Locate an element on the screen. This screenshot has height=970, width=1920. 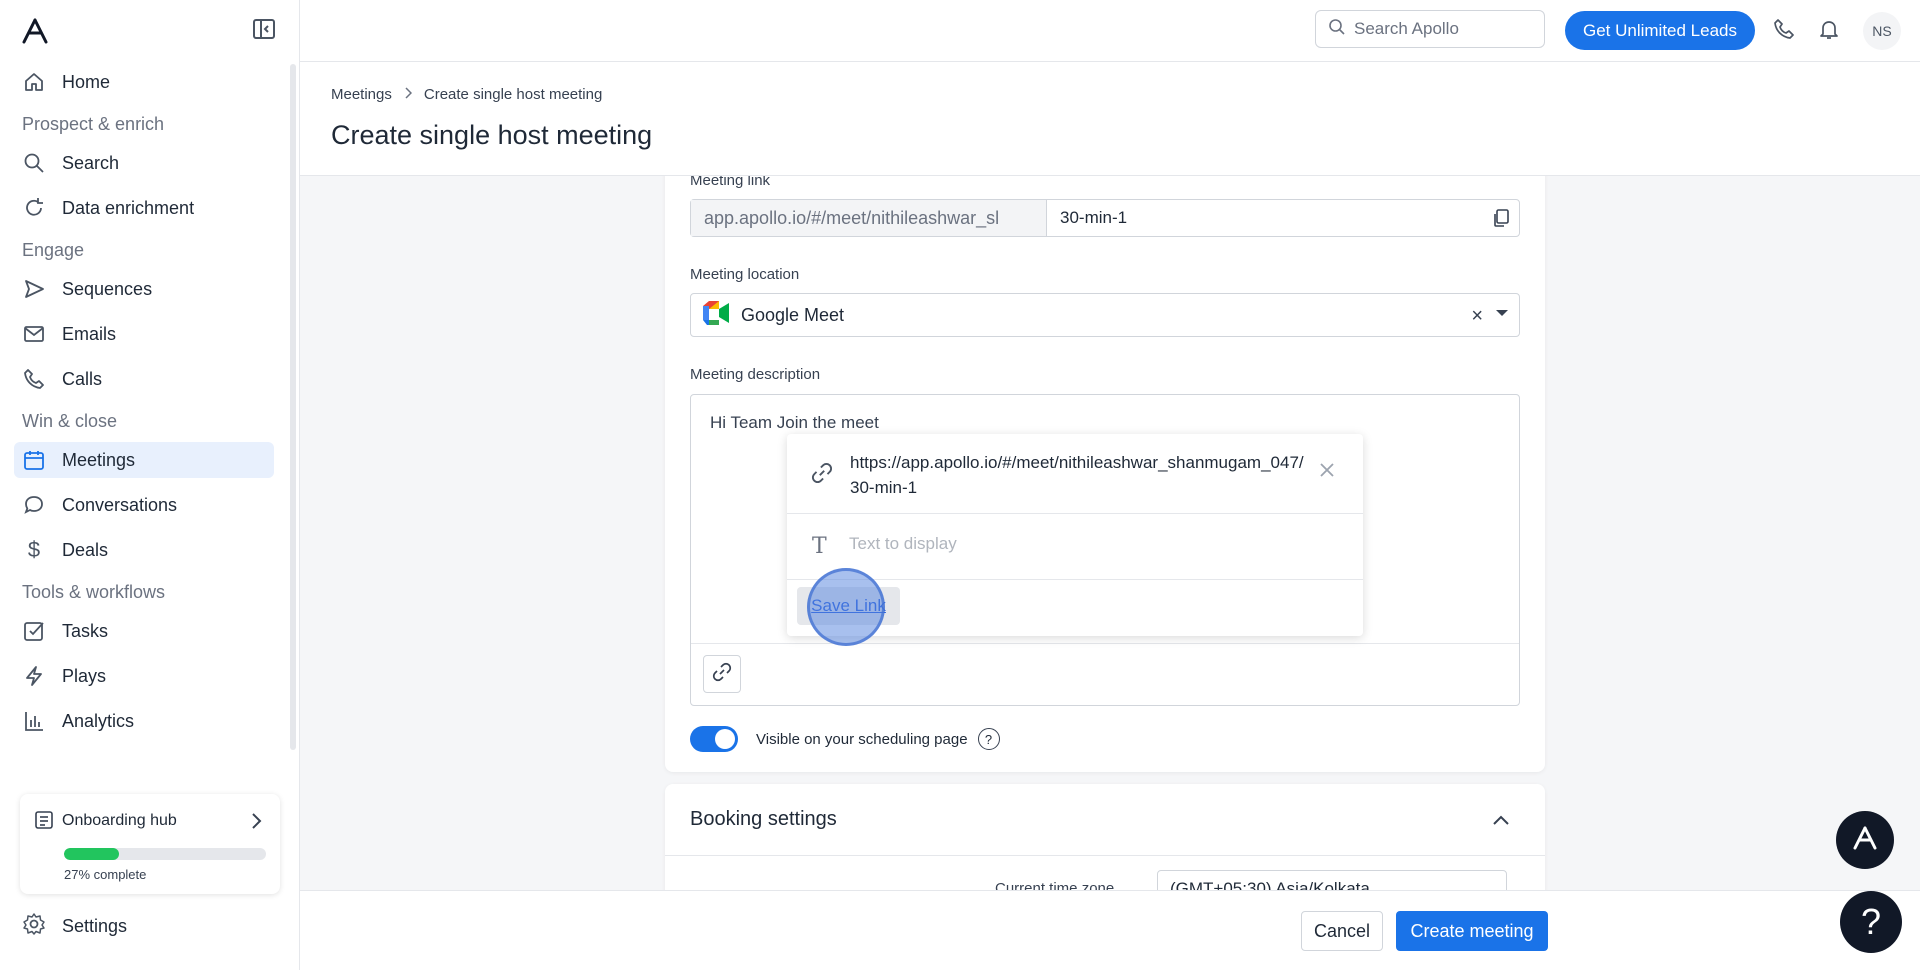
booking-settings-title: Booking settings is located at coordinates (763, 819).